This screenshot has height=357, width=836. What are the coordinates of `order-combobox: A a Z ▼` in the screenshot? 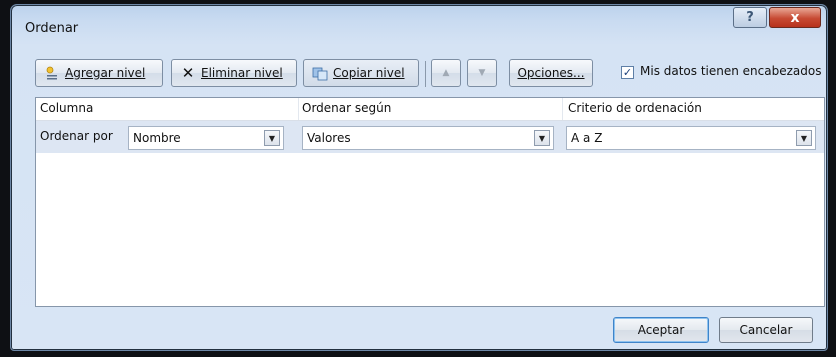 It's located at (691, 138).